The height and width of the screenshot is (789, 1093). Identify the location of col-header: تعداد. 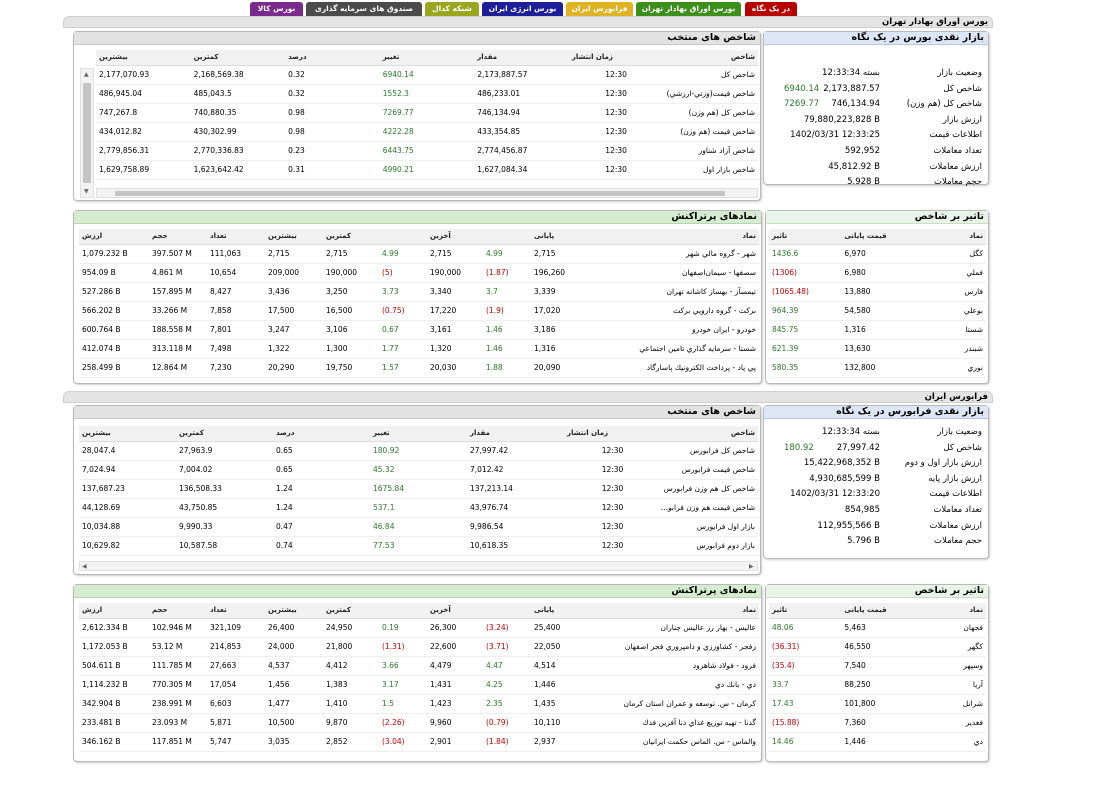
(236, 237).